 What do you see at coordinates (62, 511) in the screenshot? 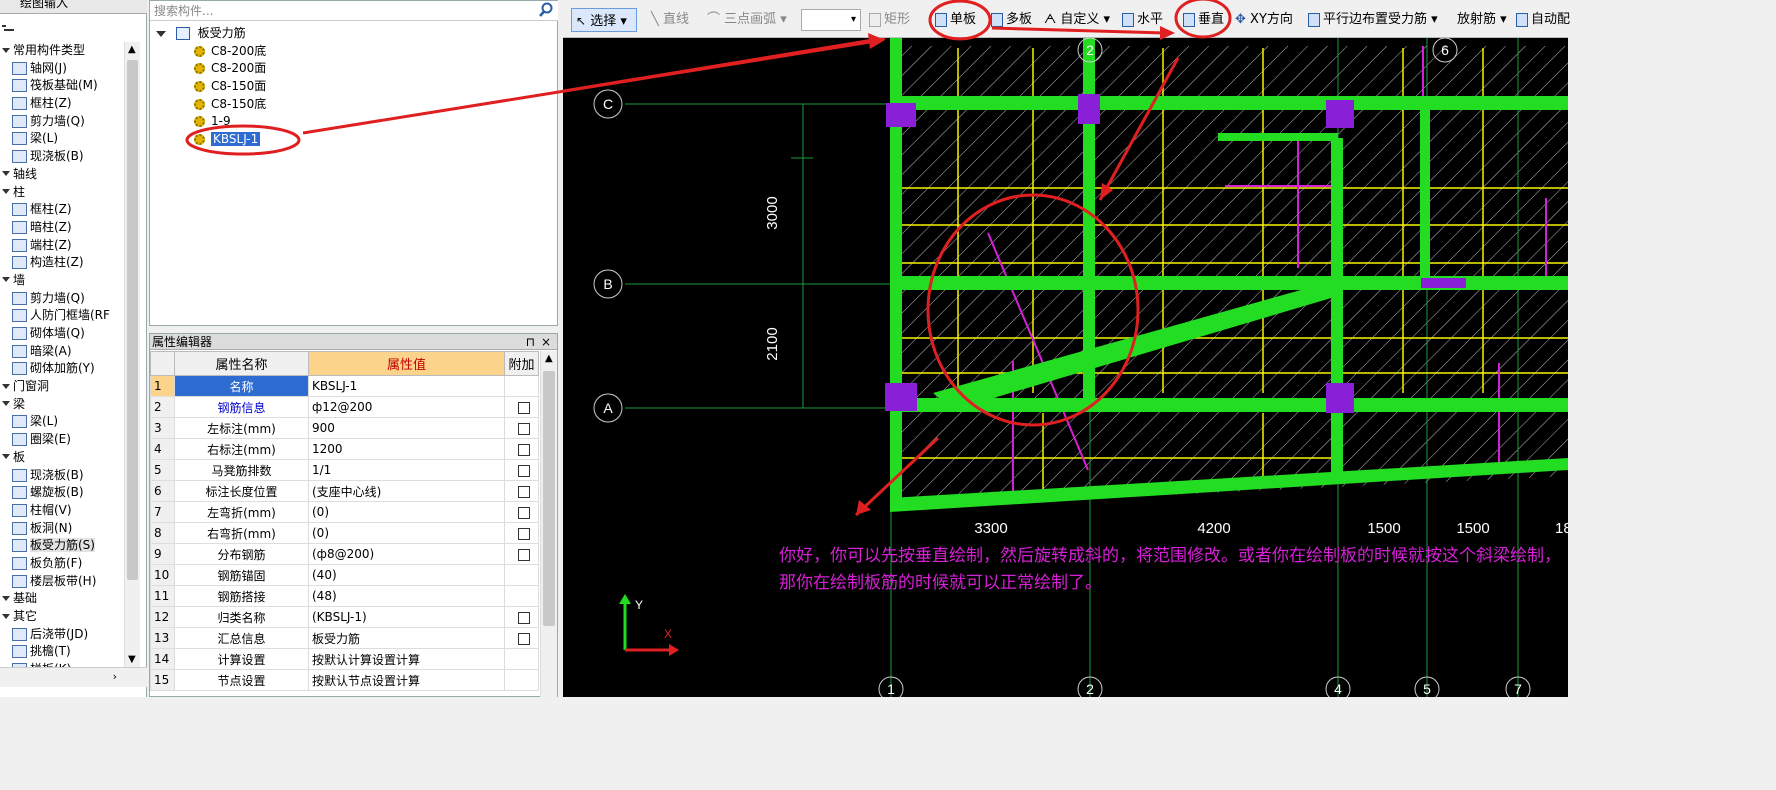
I see `tree-item: 柱帽(V)` at bounding box center [62, 511].